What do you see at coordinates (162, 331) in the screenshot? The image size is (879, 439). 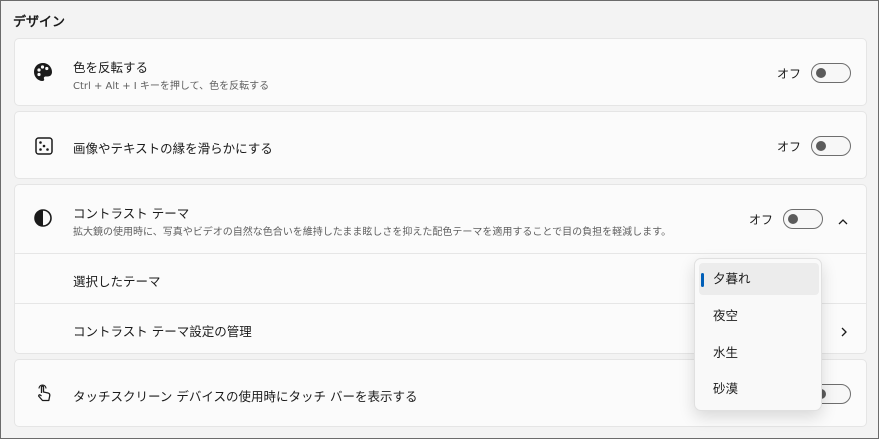 I see `manage-contrast-themes-label: コントラスト テーマ設定の管理` at bounding box center [162, 331].